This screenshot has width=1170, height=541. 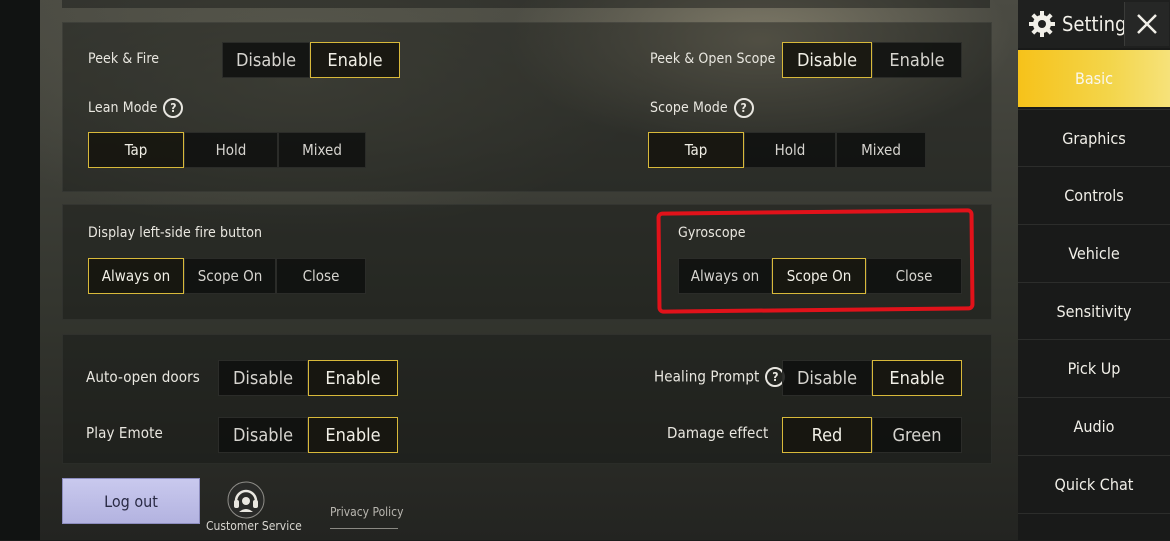 I want to click on peek-fire-enable: Enable, so click(x=355, y=60).